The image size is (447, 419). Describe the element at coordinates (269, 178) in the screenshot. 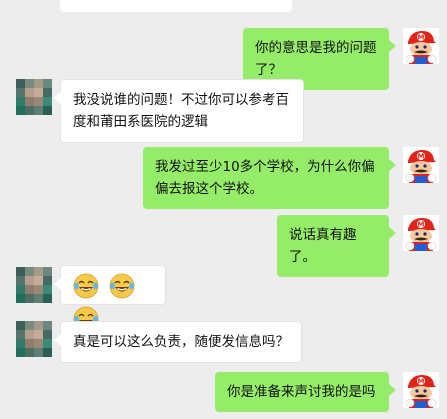

I see `message-bubble-sent: 我发过至少10多个学校，为什么你偏 偏去报这个学校。` at that location.